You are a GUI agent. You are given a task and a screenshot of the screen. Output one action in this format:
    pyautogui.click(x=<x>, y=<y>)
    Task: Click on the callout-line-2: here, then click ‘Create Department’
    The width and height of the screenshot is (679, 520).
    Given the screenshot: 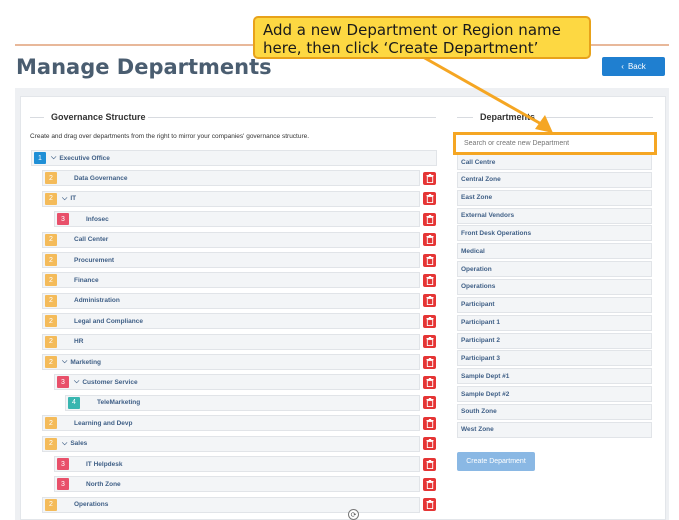 What is the action you would take?
    pyautogui.click(x=401, y=48)
    